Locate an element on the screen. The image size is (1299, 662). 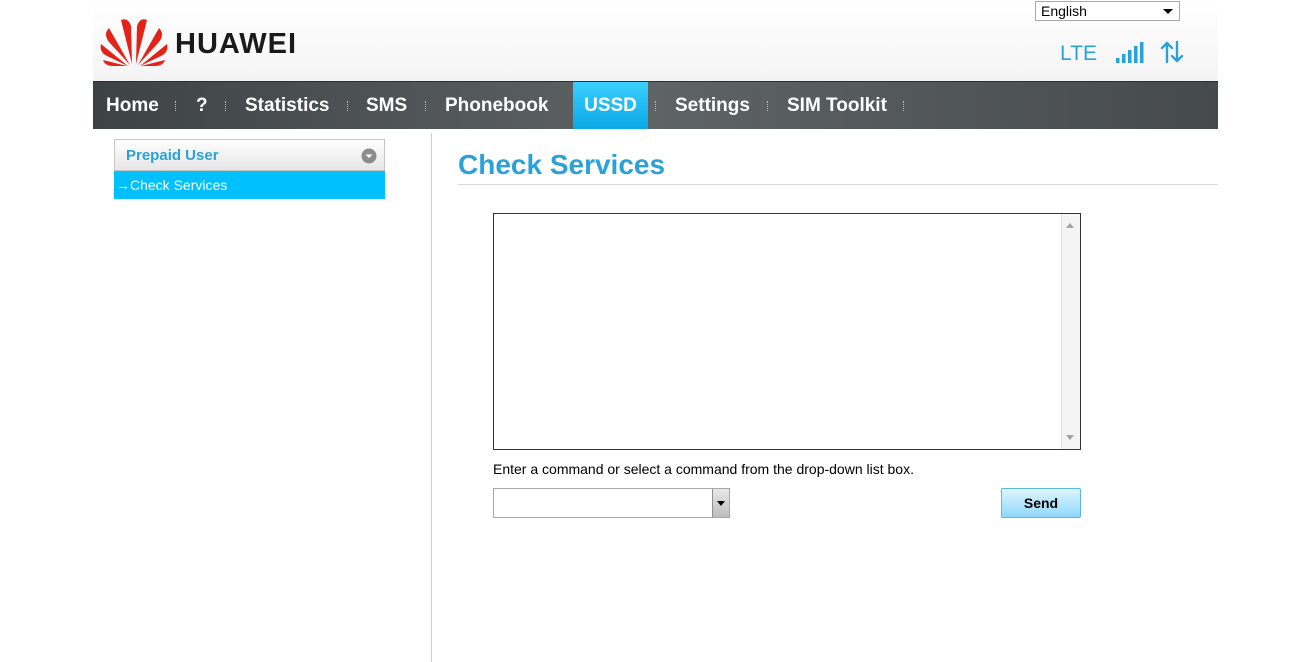
title-divider is located at coordinates (838, 184).